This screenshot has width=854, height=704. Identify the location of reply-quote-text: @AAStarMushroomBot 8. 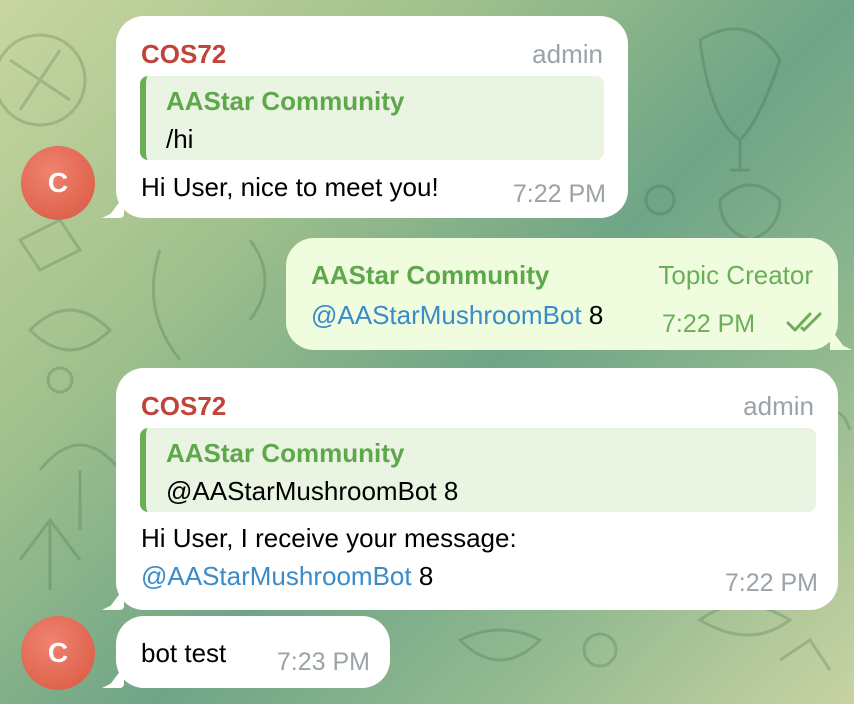
(312, 491).